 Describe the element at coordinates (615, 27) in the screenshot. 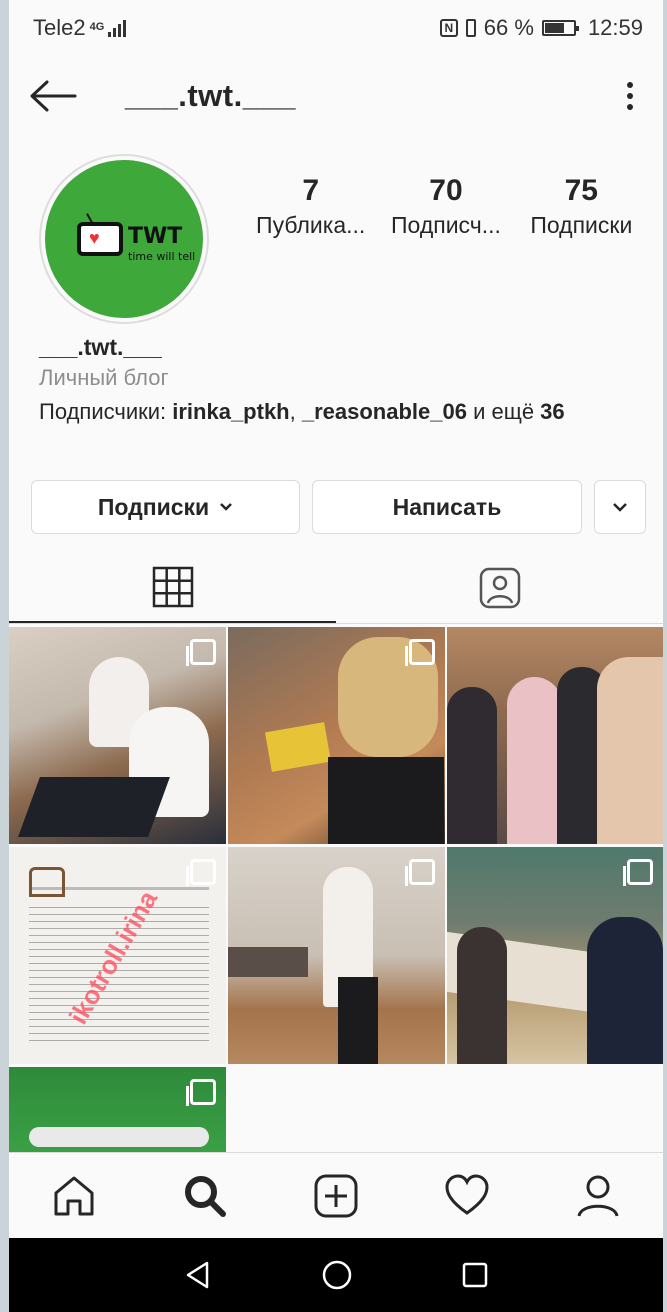

I see `clock: 12:59` at that location.